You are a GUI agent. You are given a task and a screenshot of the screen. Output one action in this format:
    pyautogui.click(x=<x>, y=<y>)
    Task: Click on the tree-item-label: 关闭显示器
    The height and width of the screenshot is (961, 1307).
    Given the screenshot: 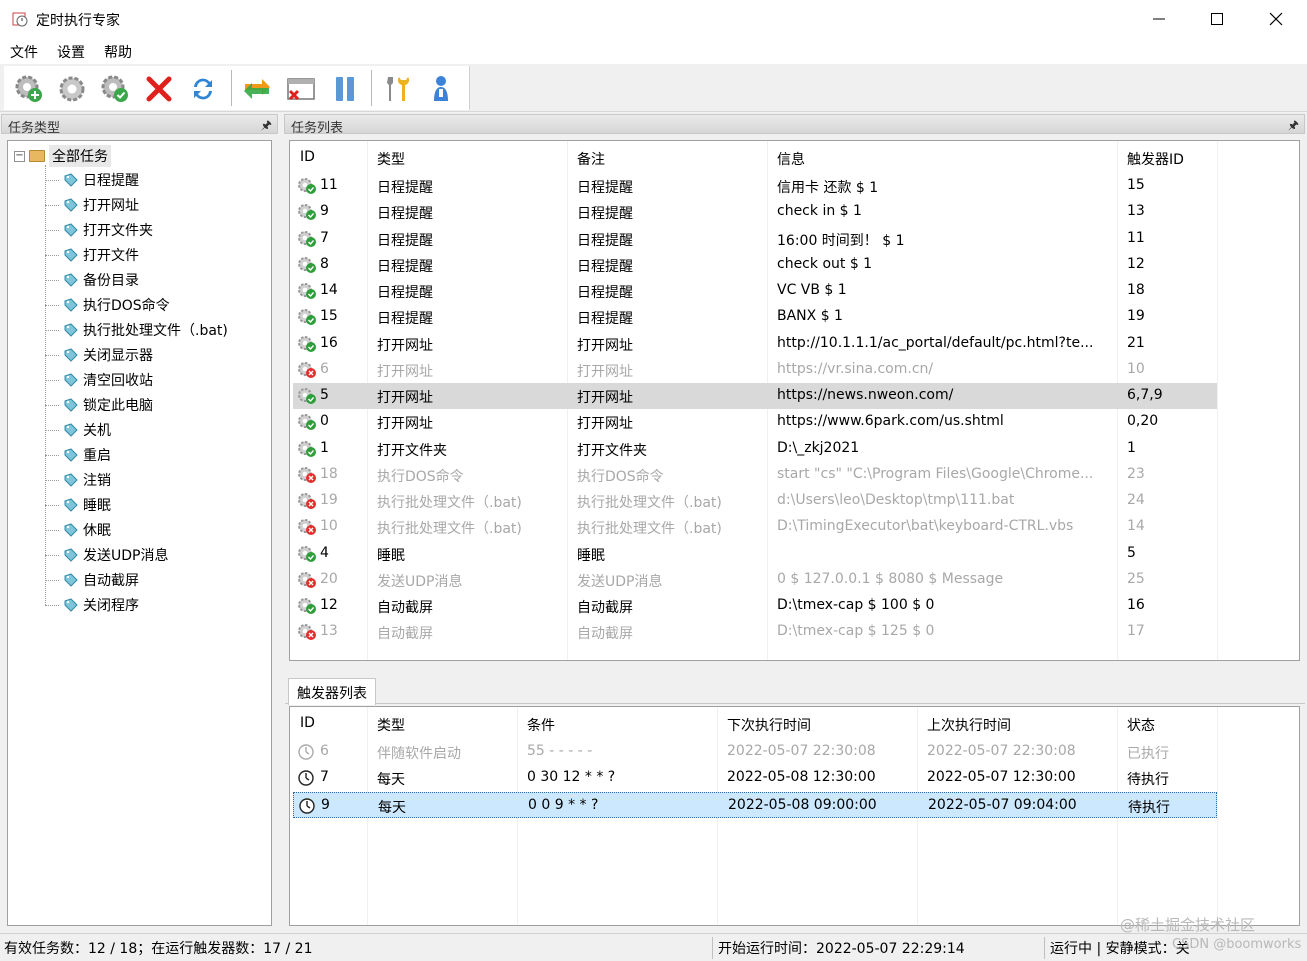 What is the action you would take?
    pyautogui.click(x=118, y=356)
    